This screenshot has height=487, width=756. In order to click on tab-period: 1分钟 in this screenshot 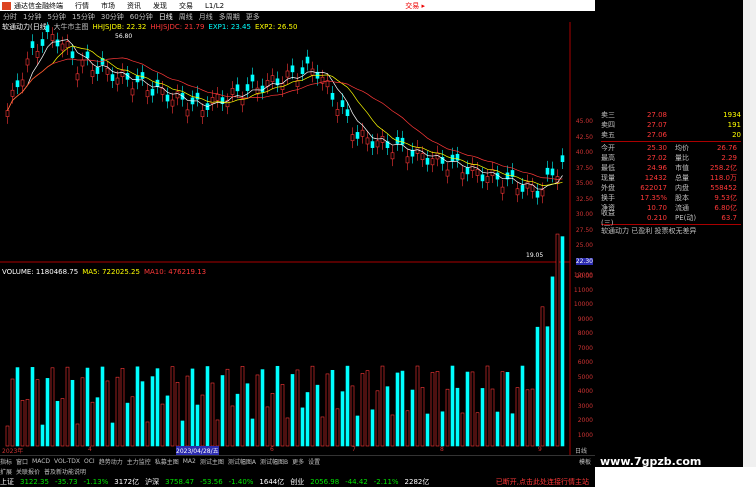, I will do `click(32, 17)`.